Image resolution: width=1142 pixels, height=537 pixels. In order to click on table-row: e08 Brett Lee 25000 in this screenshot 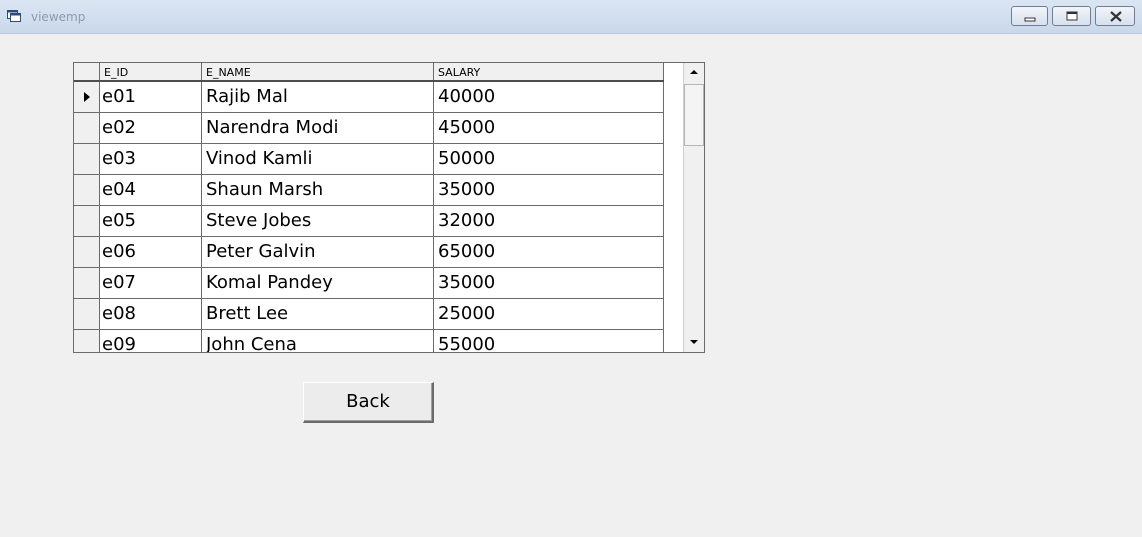, I will do `click(369, 314)`.